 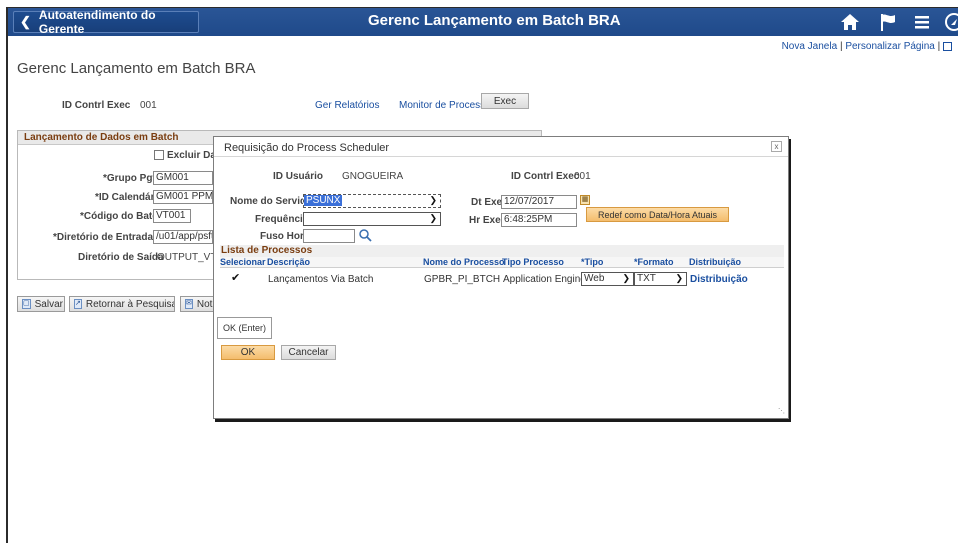 What do you see at coordinates (244, 328) in the screenshot?
I see `ok-tooltip: OK (Enter)` at bounding box center [244, 328].